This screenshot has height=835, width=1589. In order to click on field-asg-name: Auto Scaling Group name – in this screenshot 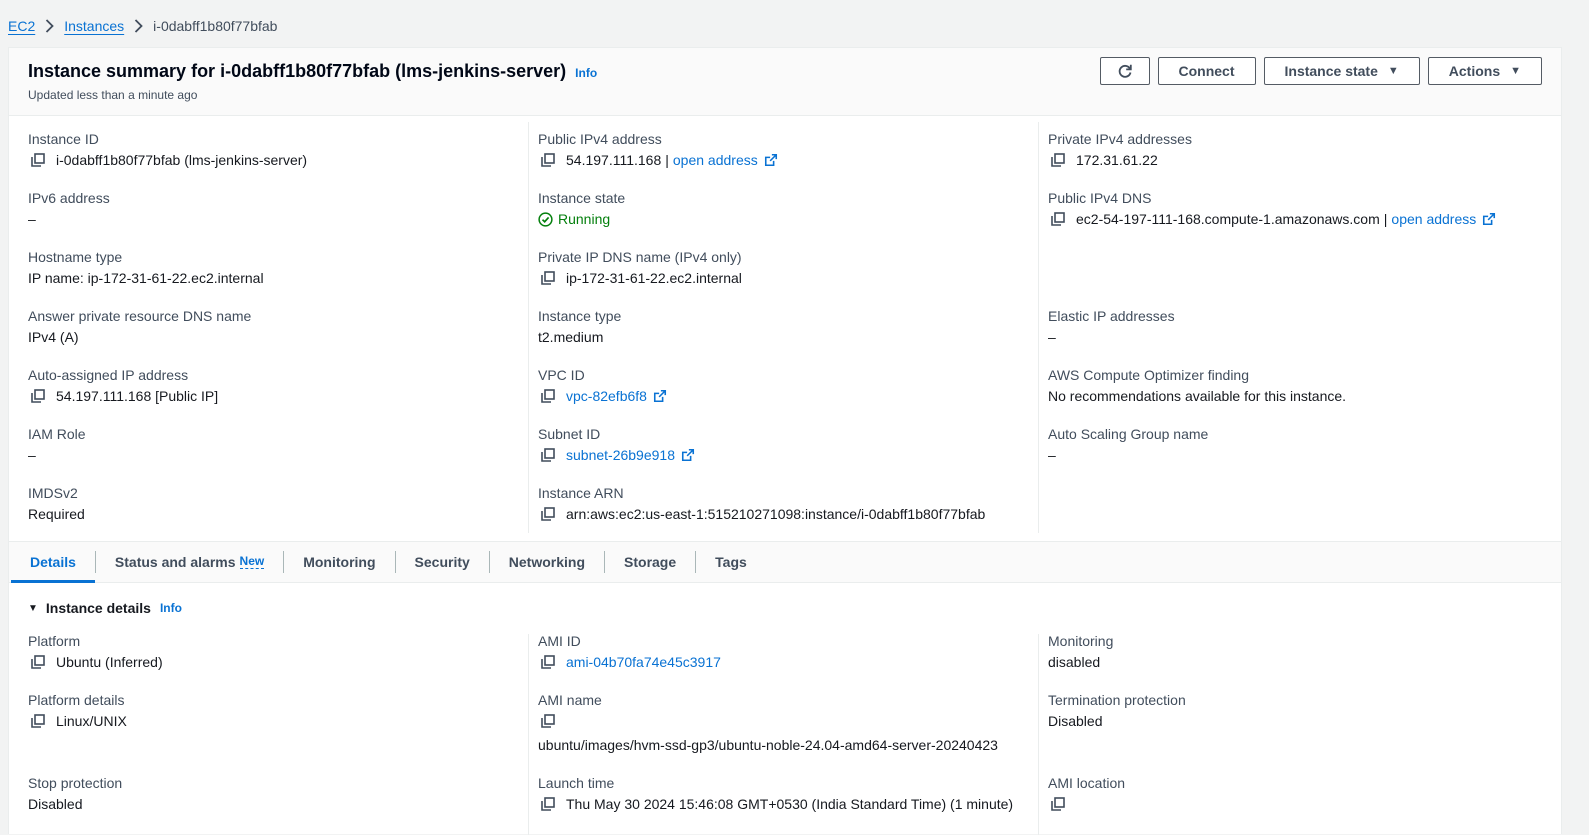, I will do `click(1128, 444)`.